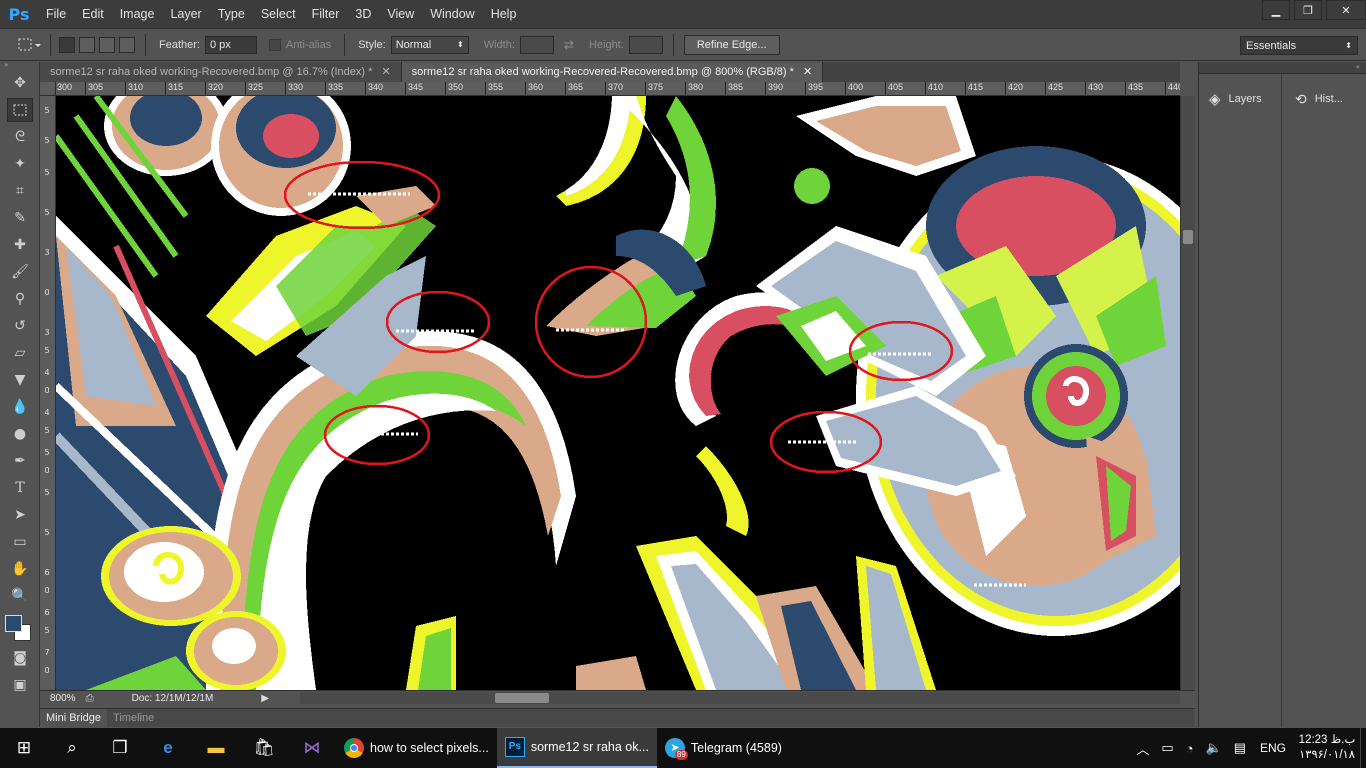  What do you see at coordinates (522, 698) in the screenshot?
I see `horizontal-scroll-thumb` at bounding box center [522, 698].